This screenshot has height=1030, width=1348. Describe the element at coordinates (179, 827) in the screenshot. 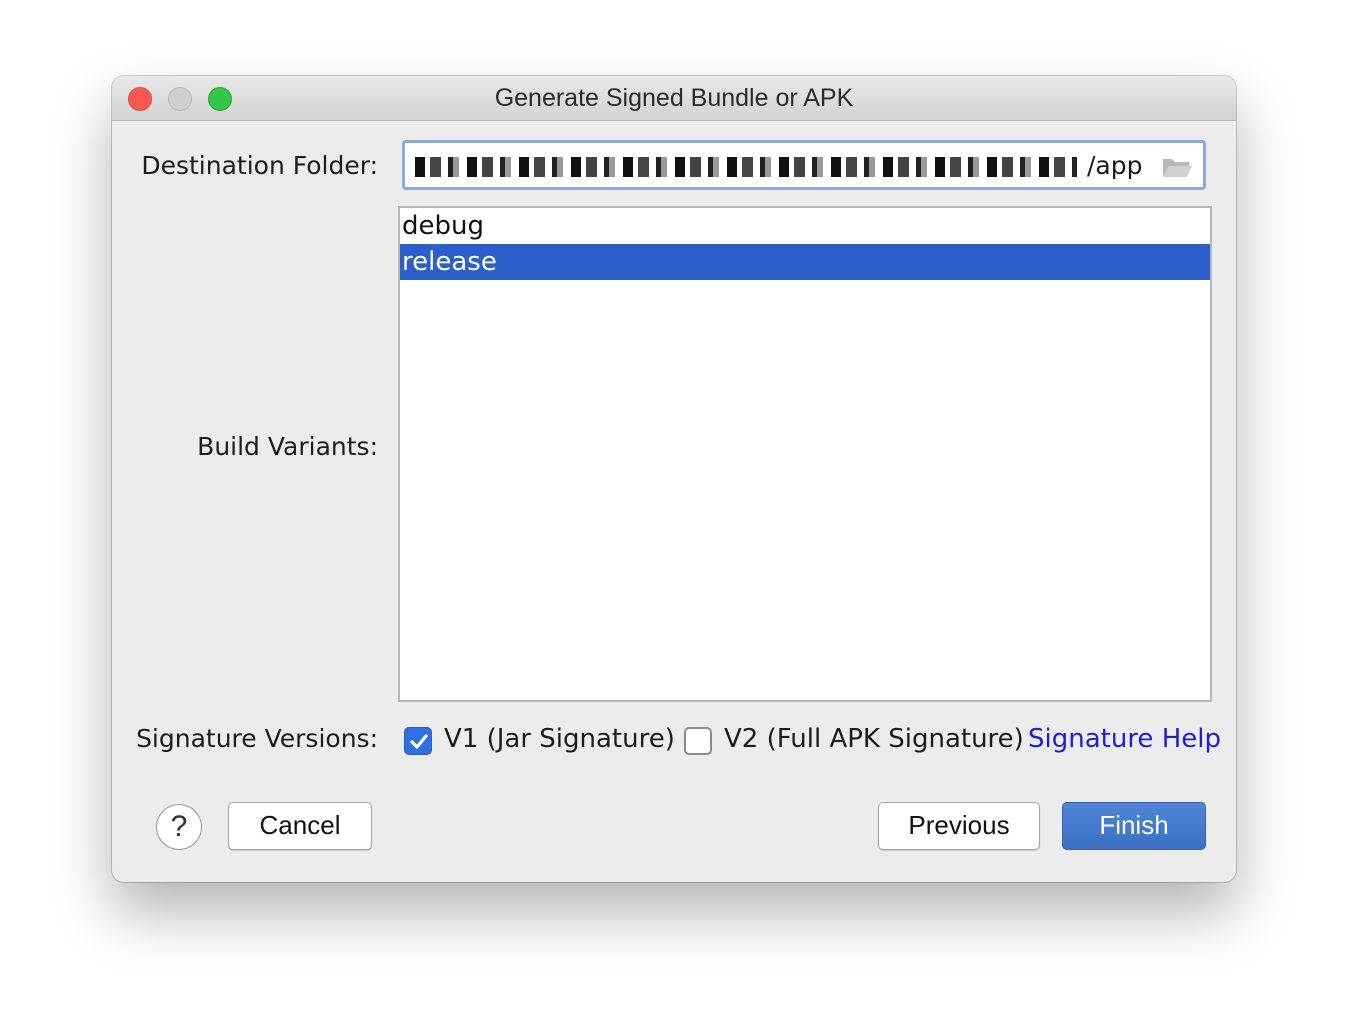

I see `help-button: ?` at that location.